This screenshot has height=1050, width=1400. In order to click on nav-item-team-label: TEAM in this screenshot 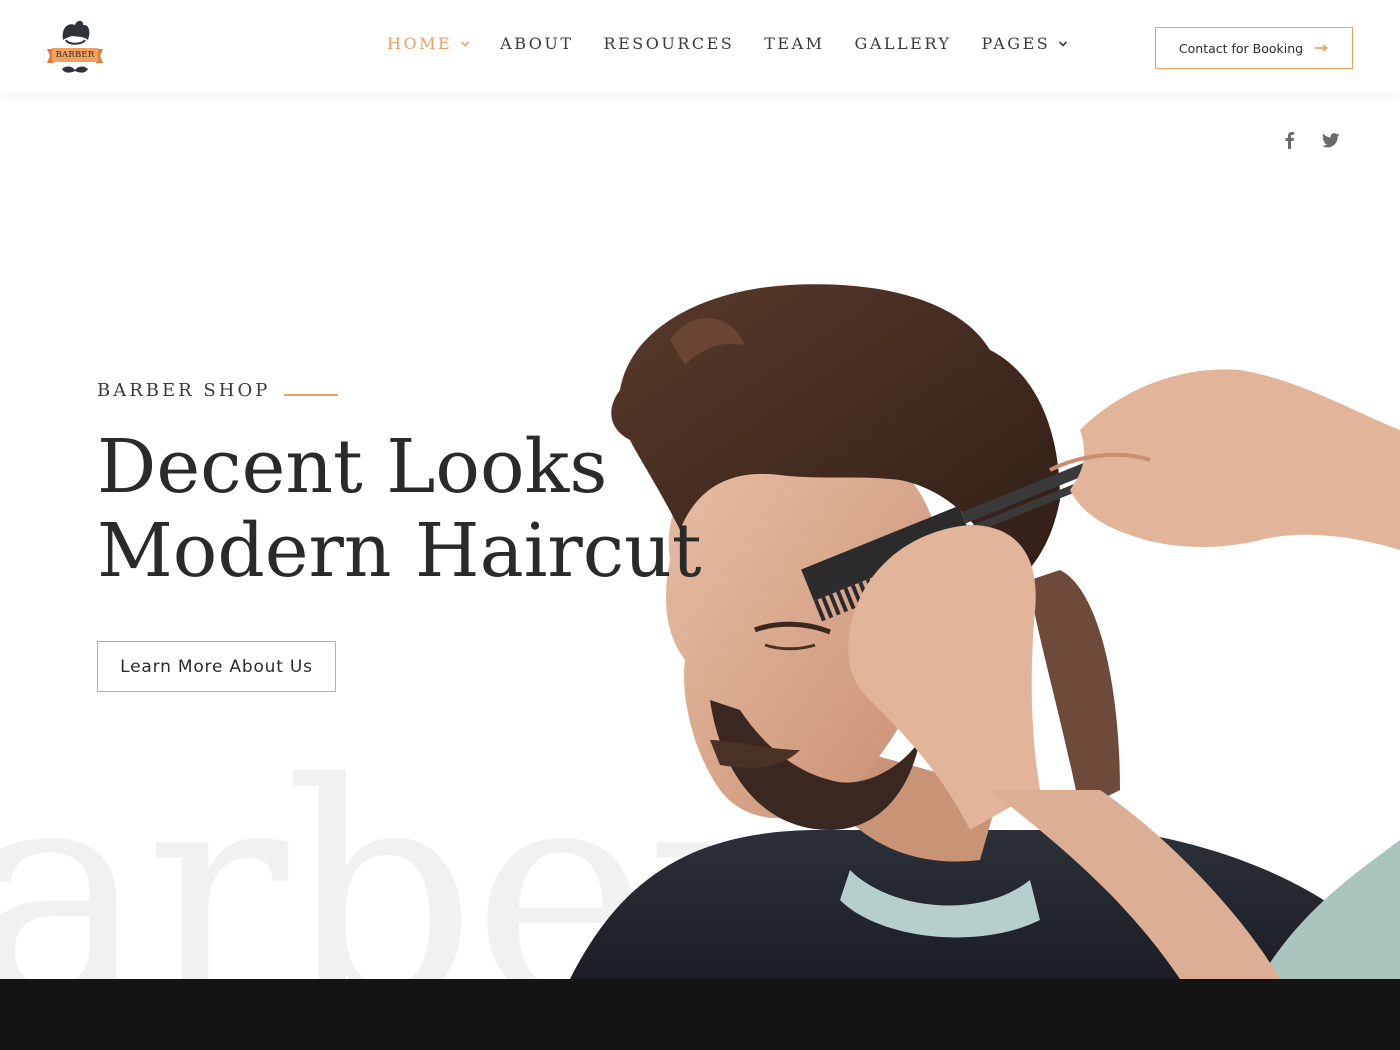, I will do `click(794, 43)`.